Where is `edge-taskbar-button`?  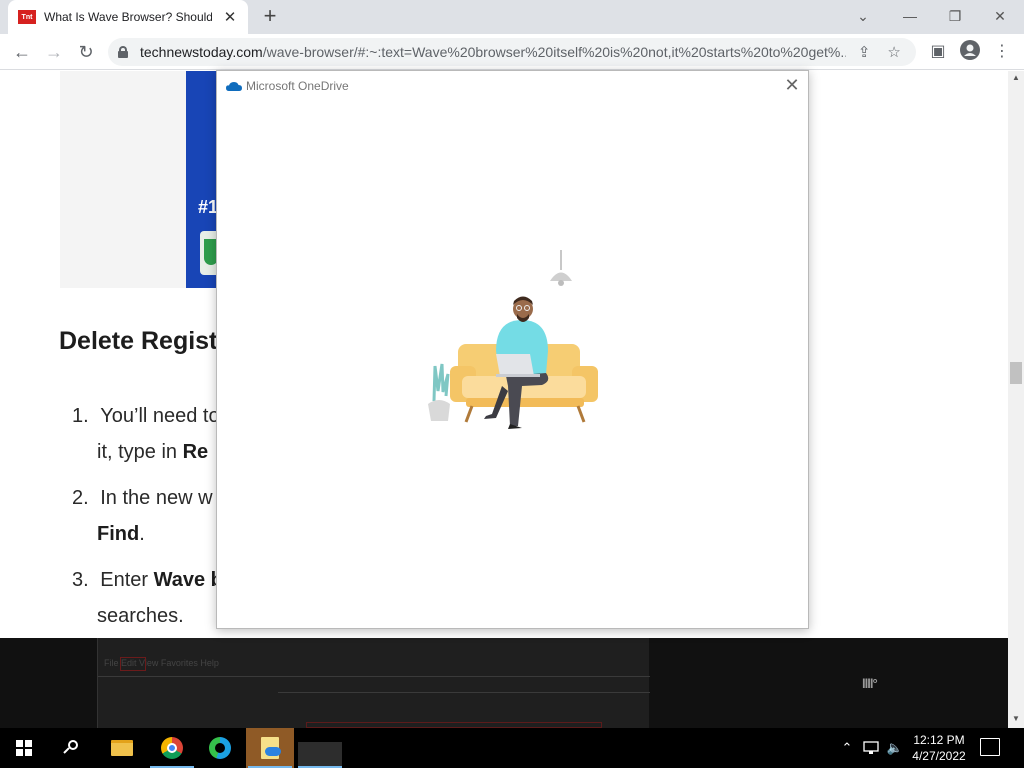
edge-taskbar-button is located at coordinates (220, 748).